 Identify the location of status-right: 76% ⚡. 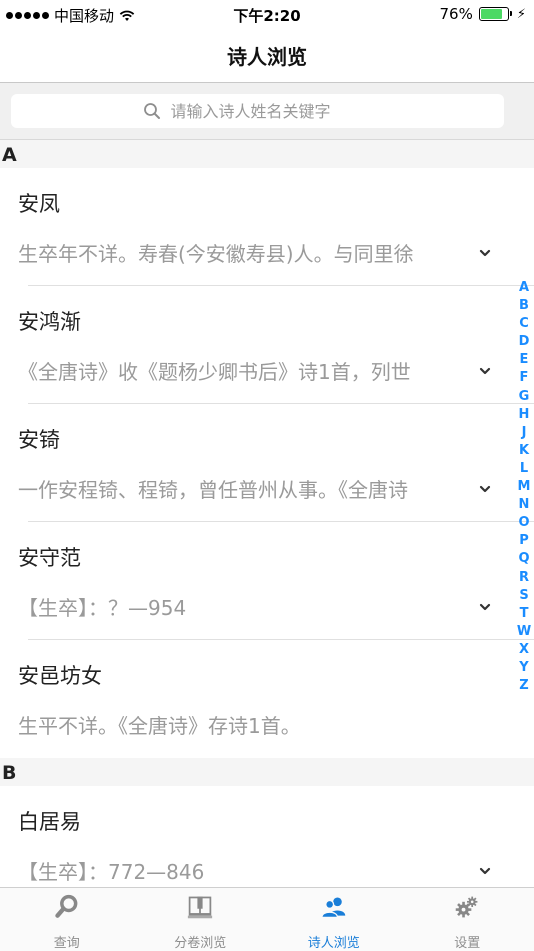
(483, 14).